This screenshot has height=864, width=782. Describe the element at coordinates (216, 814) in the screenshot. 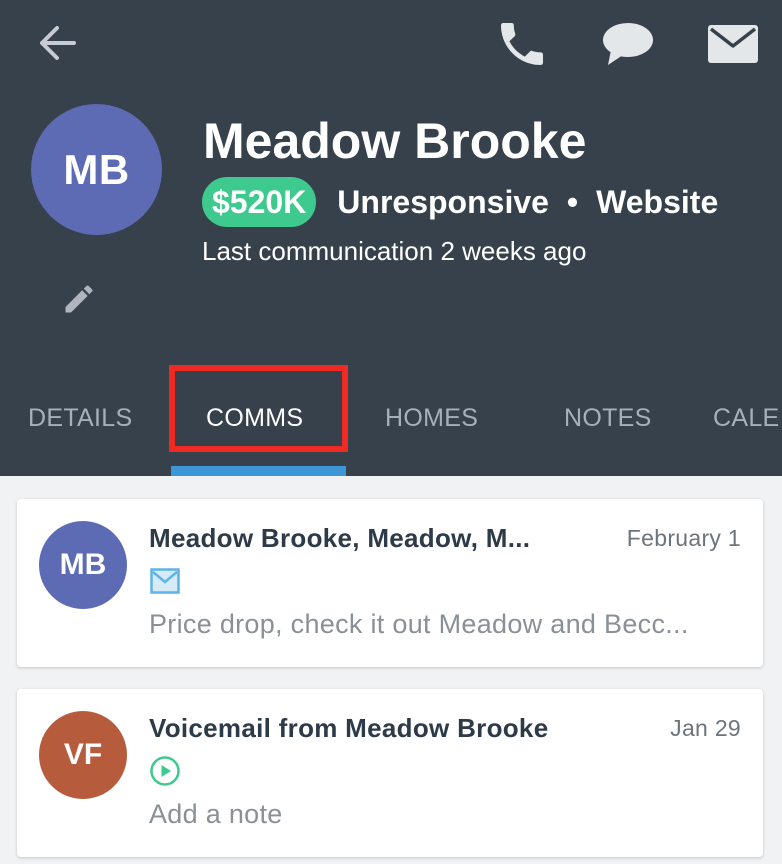

I see `add-note-prompt: Add a note` at that location.